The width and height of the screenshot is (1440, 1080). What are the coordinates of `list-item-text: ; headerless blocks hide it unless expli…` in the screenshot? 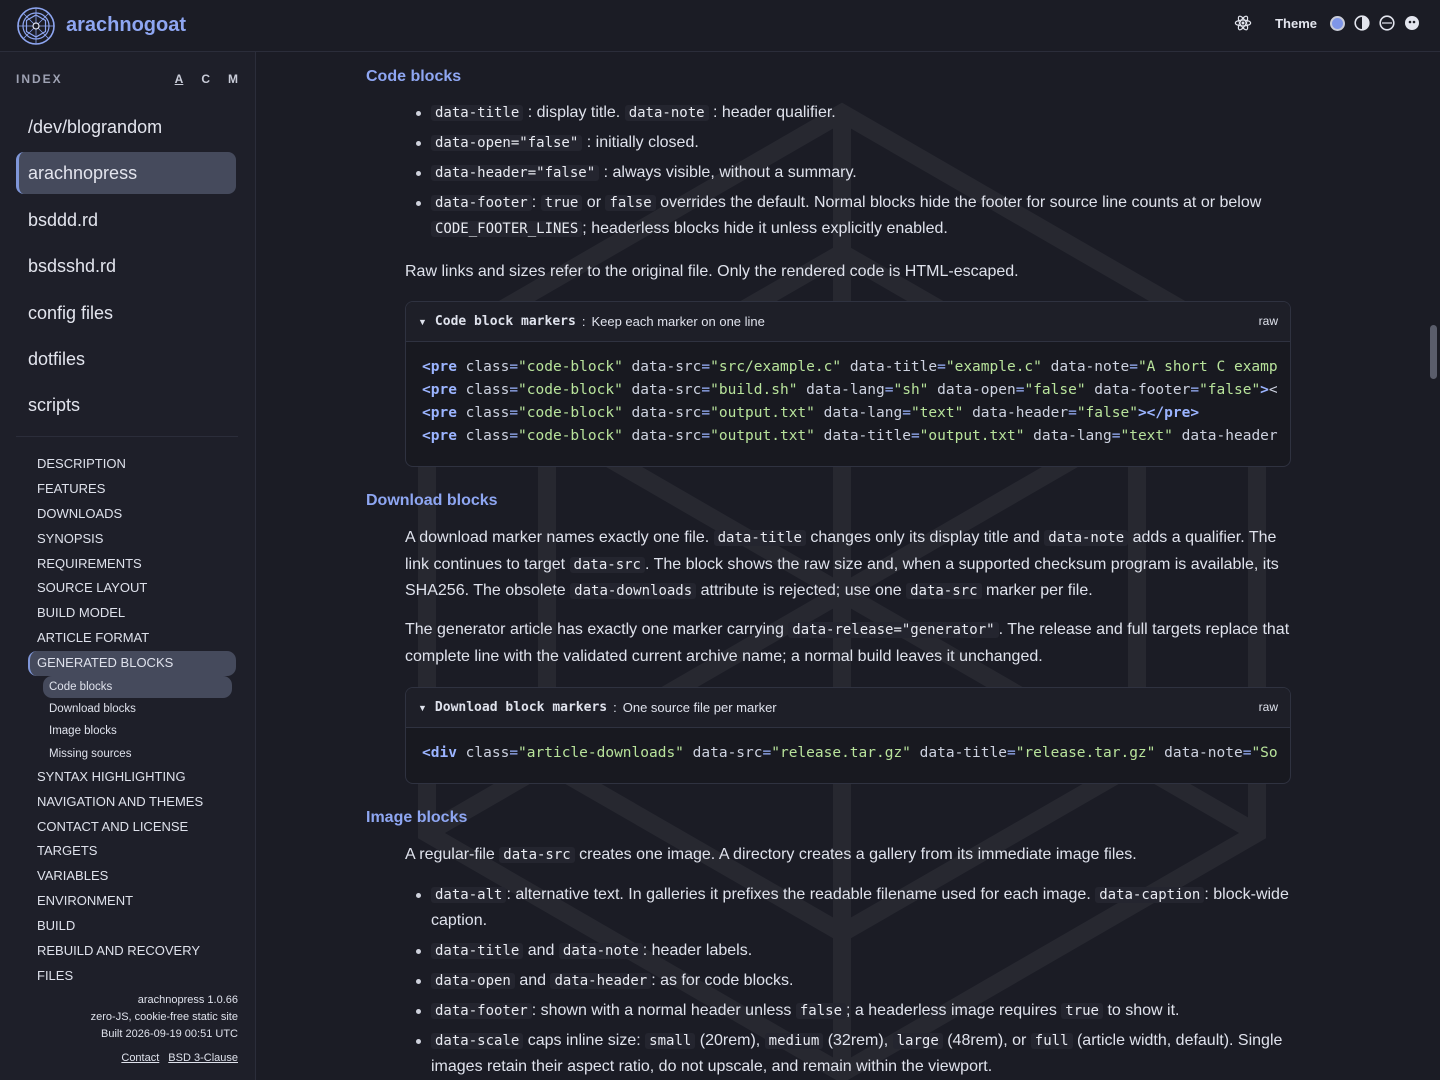 It's located at (765, 228).